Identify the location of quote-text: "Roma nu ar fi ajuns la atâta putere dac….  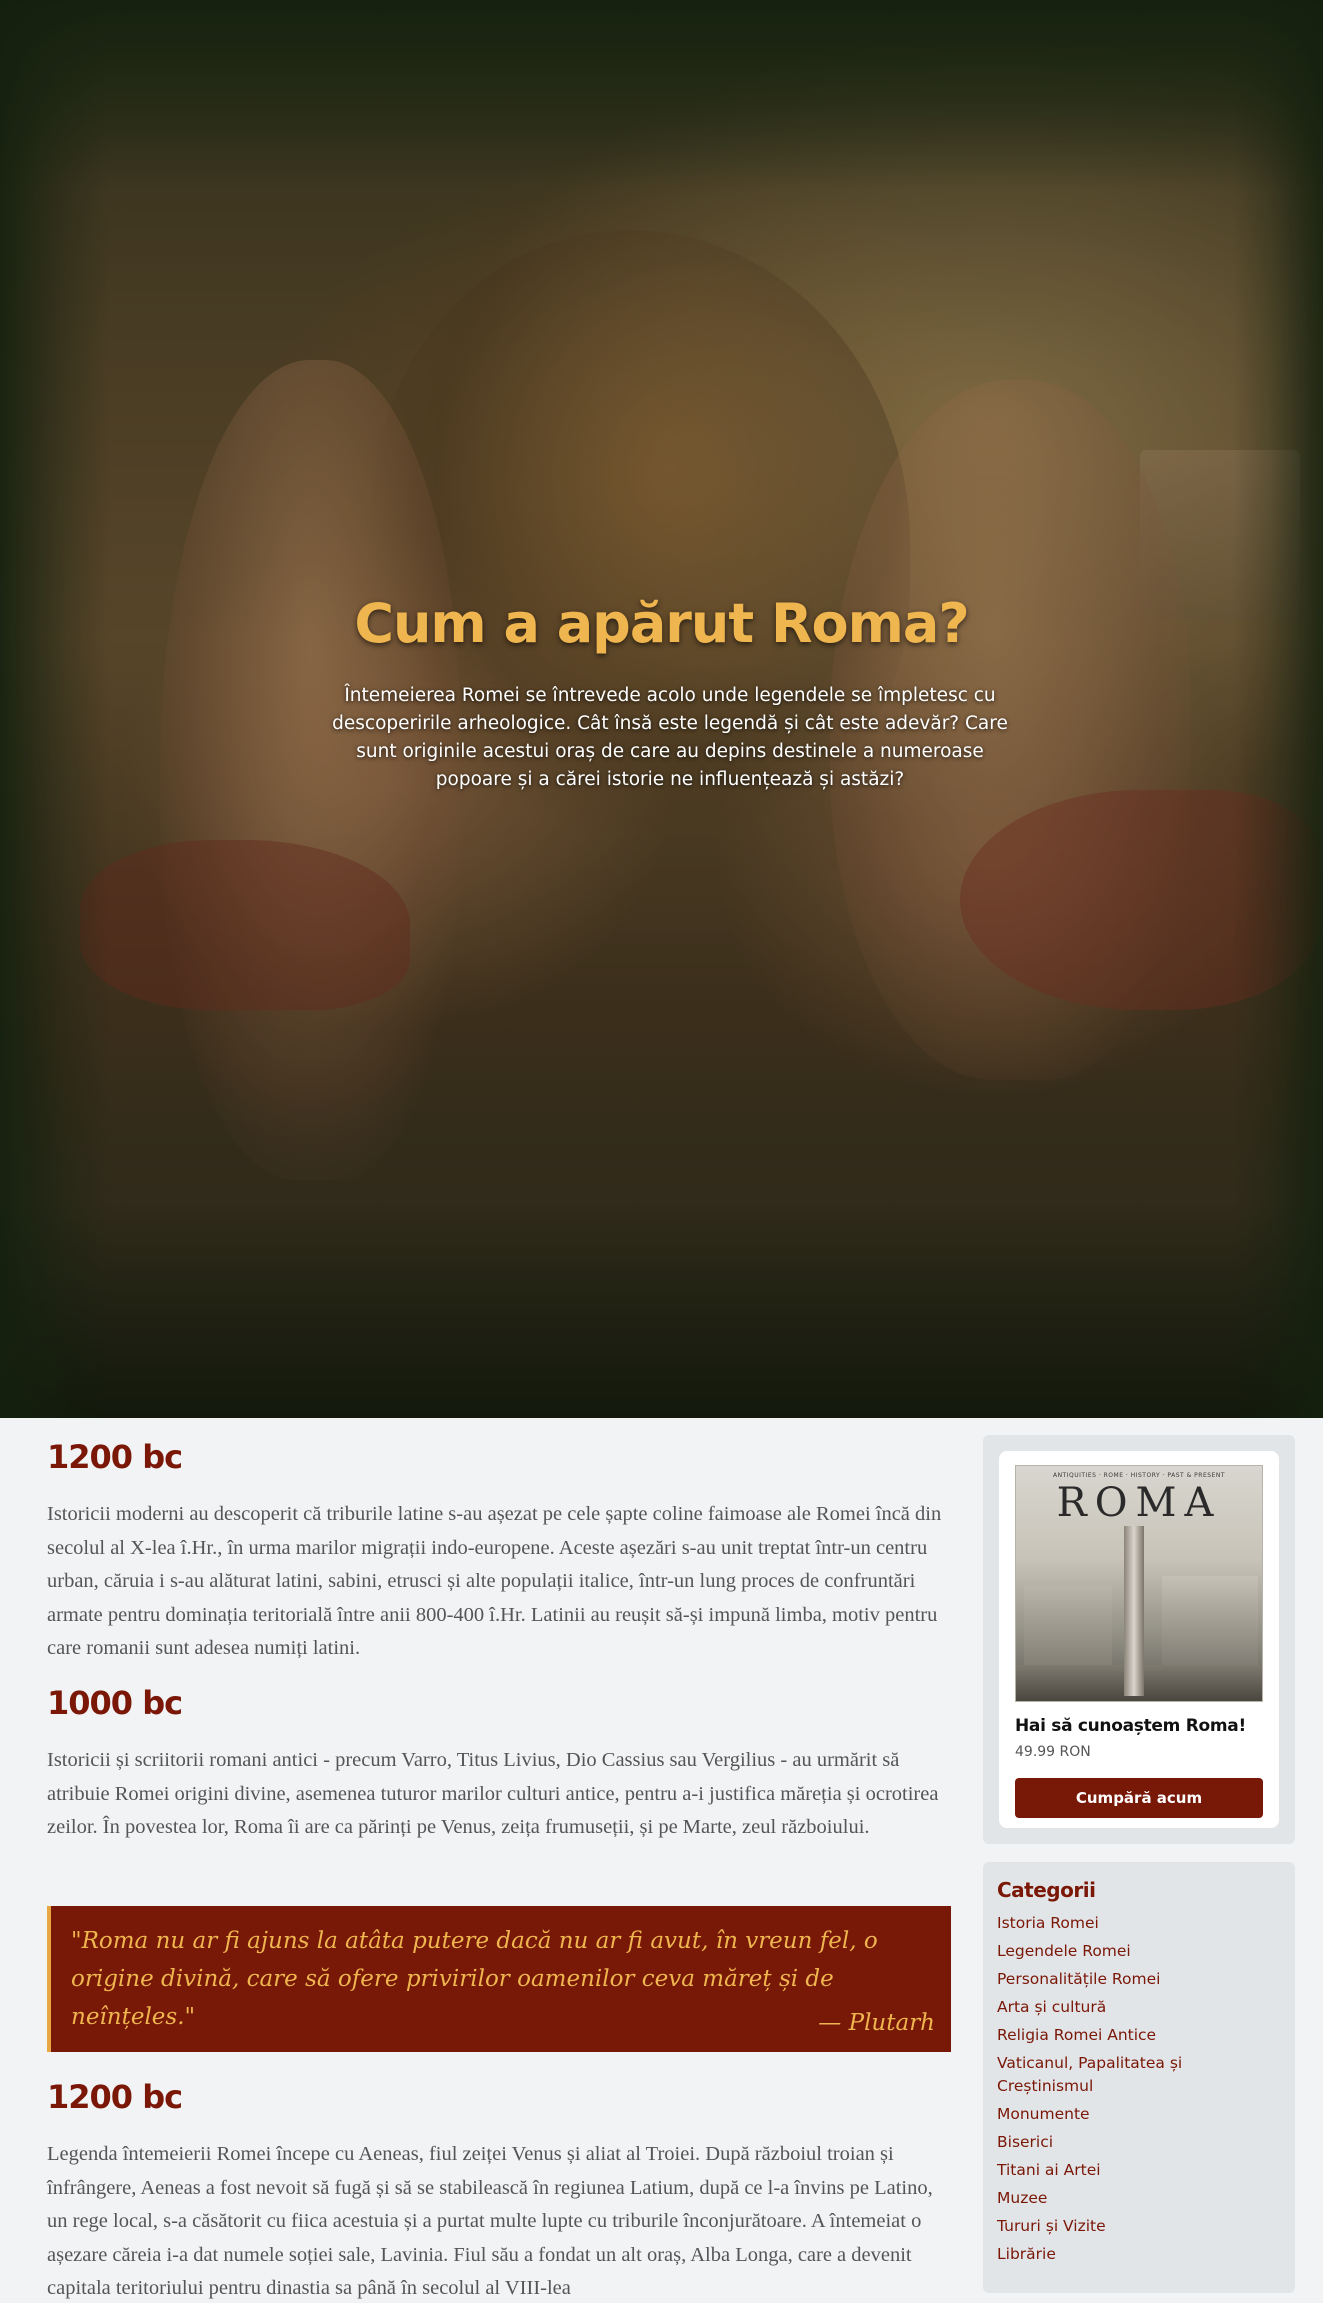
(474, 1979).